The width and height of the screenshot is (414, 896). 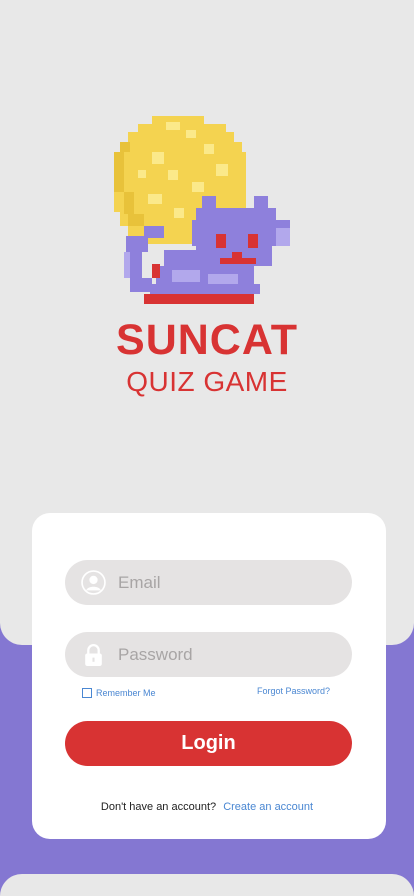 I want to click on signup-prompt: Don't have an account?, so click(x=158, y=807).